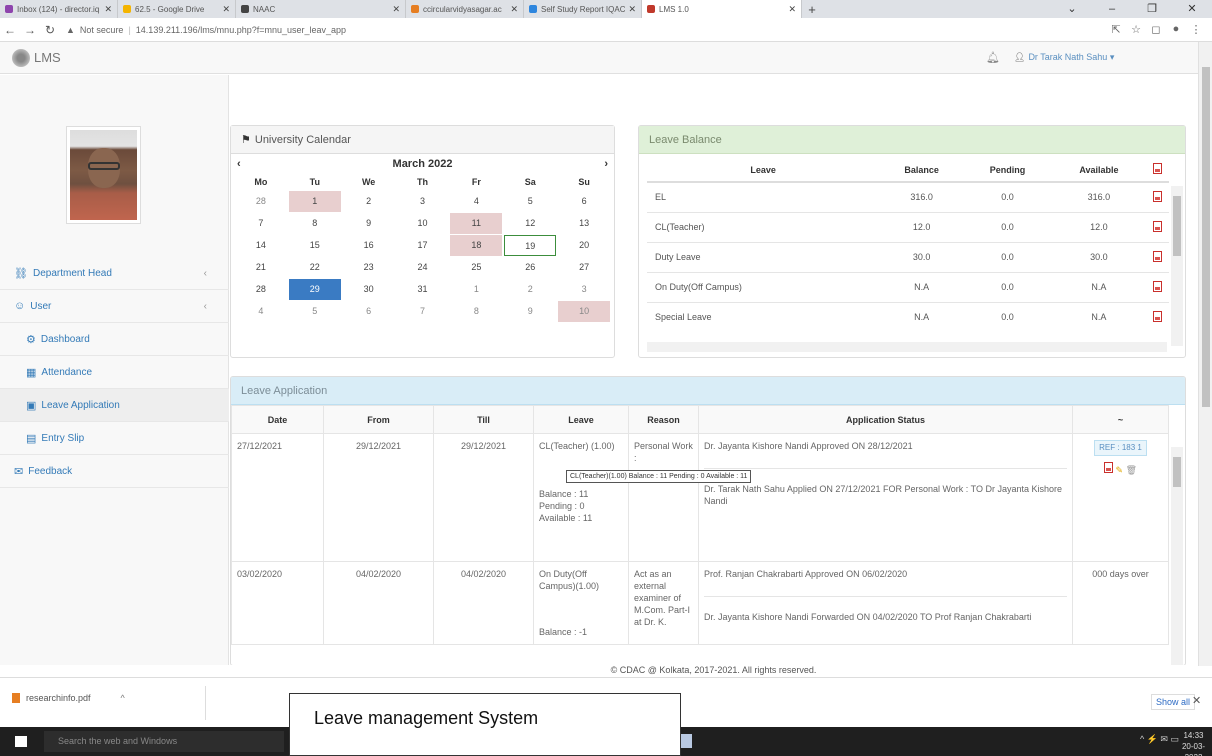 Image resolution: width=1212 pixels, height=756 pixels. I want to click on sidebar-item-dashboard: ⚙︎ Dashboard, so click(114, 339).